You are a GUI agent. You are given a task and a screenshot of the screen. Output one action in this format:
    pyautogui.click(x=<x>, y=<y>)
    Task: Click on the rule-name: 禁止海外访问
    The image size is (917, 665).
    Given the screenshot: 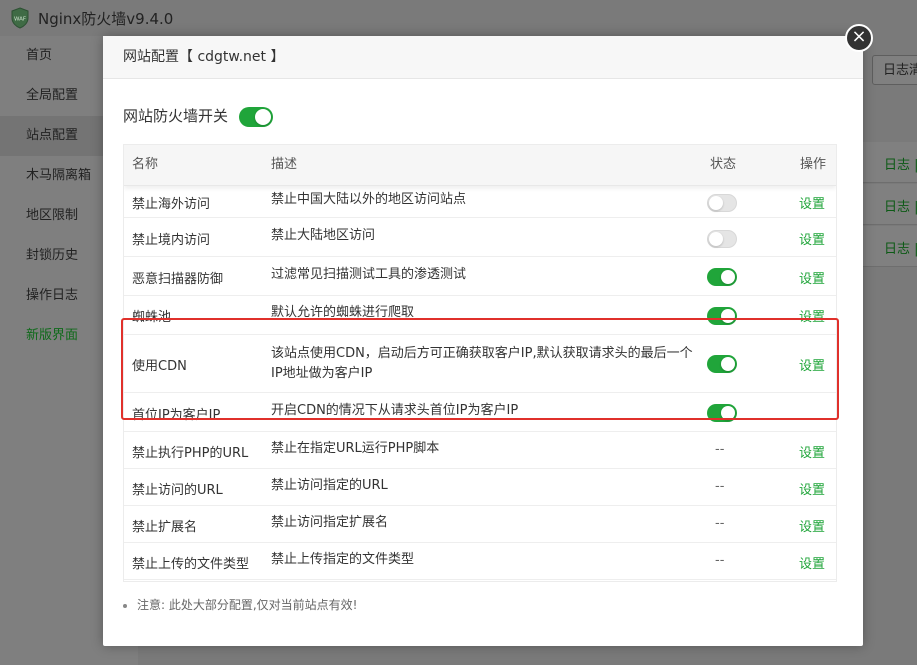 What is the action you would take?
    pyautogui.click(x=171, y=204)
    